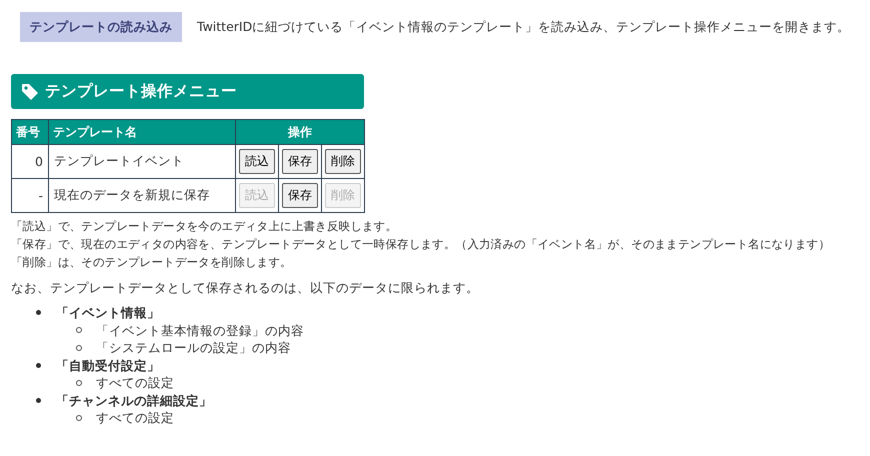 This screenshot has height=456, width=870. Describe the element at coordinates (142, 132) in the screenshot. I see `column-header: テンプレート名` at that location.